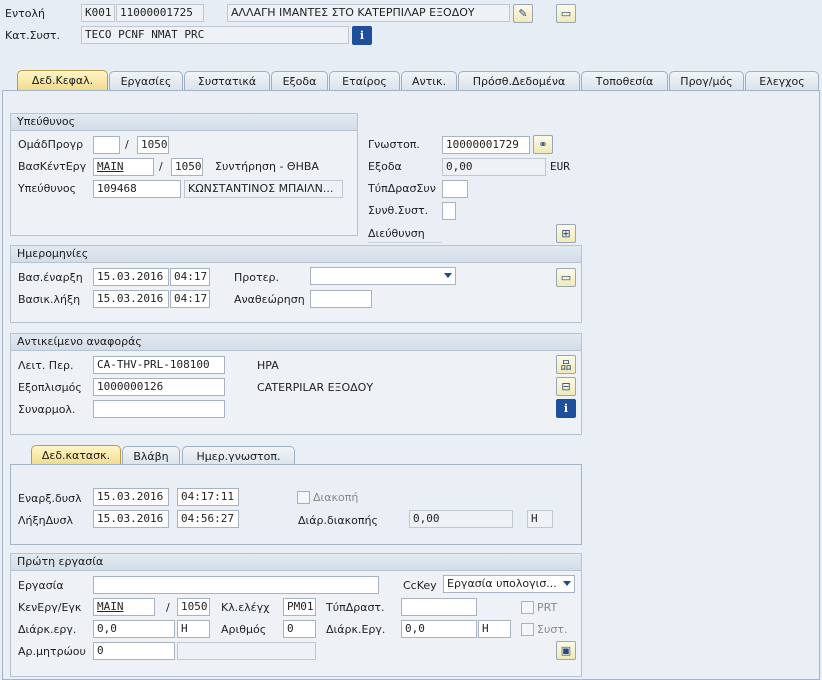  What do you see at coordinates (303, 497) in the screenshot?
I see `breakdown-checkbox` at bounding box center [303, 497].